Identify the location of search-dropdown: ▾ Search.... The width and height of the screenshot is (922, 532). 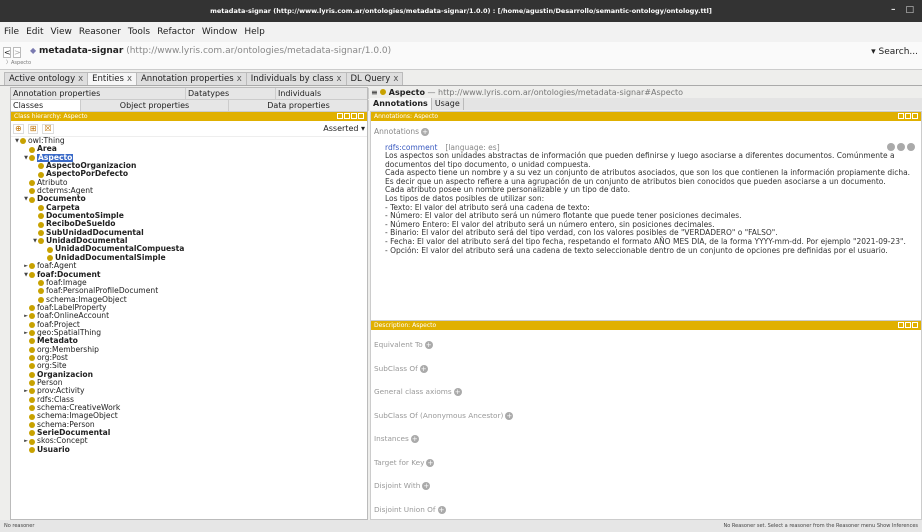
(894, 52).